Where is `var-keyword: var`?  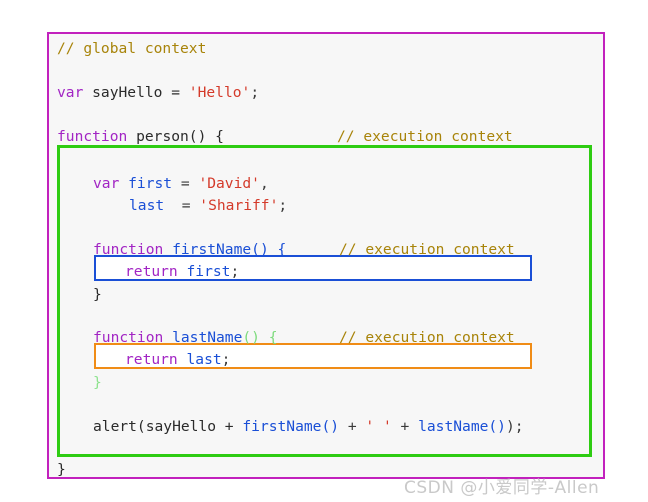
var-keyword: var is located at coordinates (70, 92).